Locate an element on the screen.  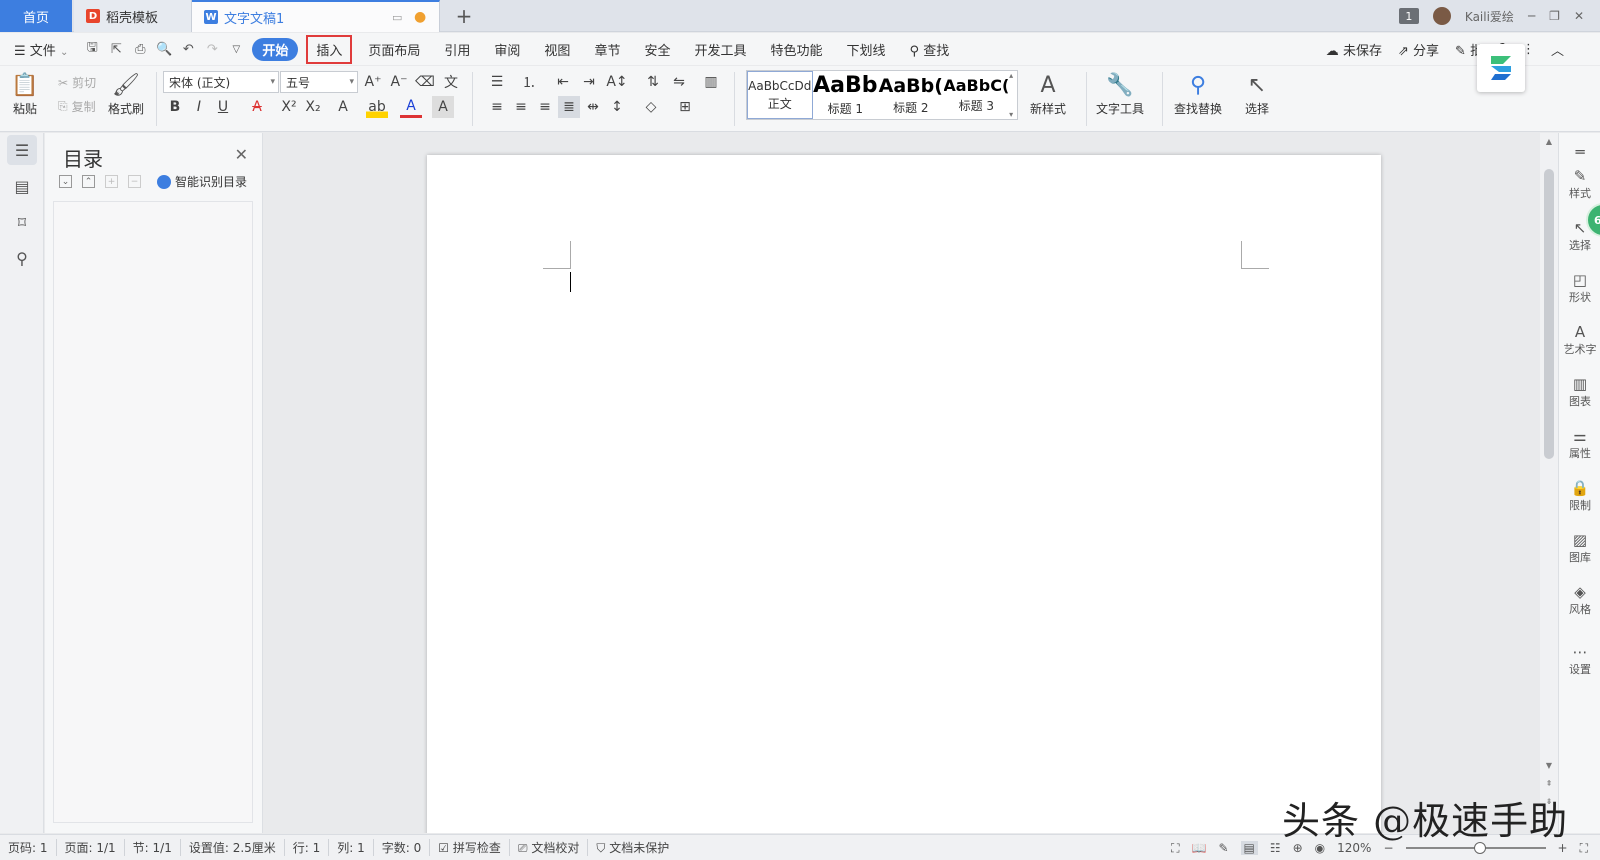
toc-nav-icon: ☰ is located at coordinates (22, 150).